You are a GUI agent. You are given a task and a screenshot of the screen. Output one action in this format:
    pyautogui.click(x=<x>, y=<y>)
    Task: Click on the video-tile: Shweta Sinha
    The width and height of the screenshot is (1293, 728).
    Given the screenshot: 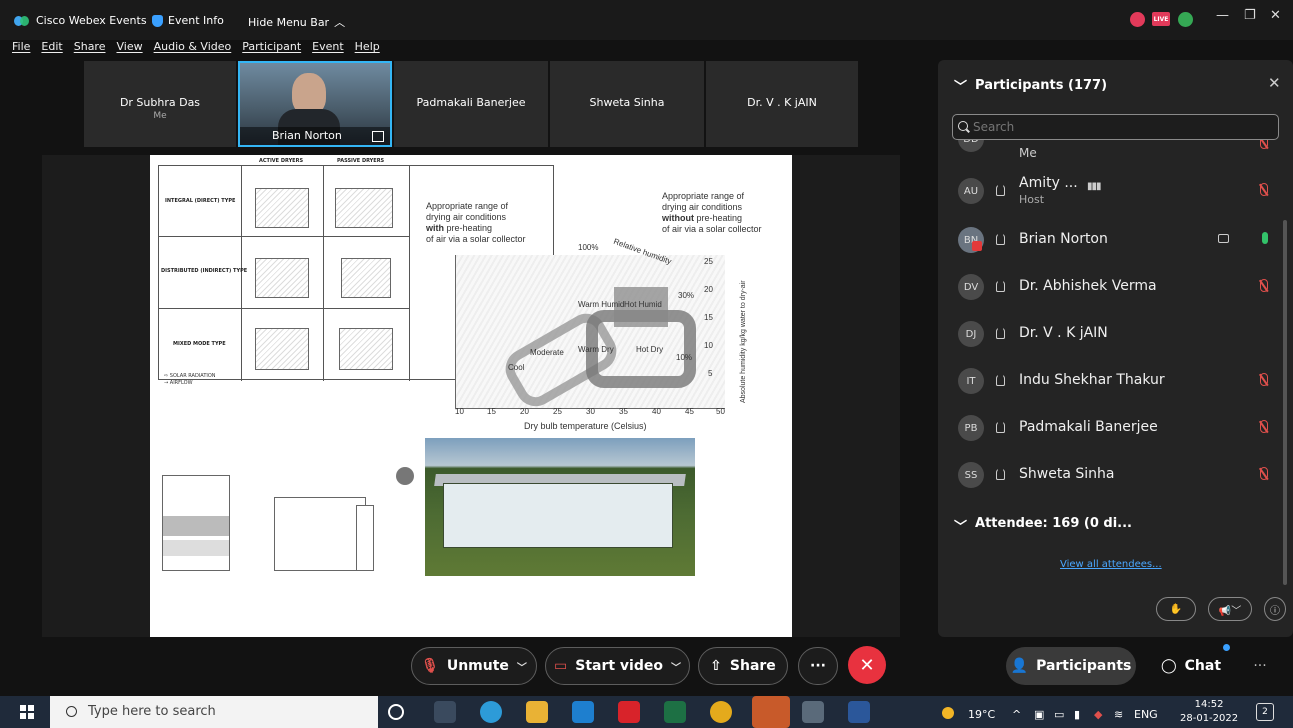 What is the action you would take?
    pyautogui.click(x=627, y=104)
    